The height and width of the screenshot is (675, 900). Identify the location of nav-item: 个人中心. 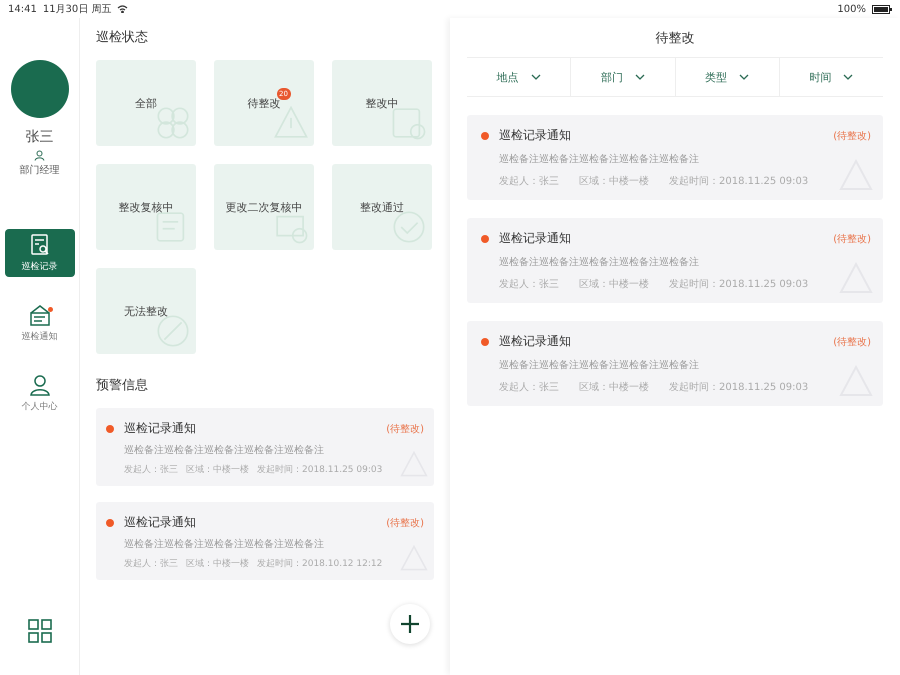
(39, 393).